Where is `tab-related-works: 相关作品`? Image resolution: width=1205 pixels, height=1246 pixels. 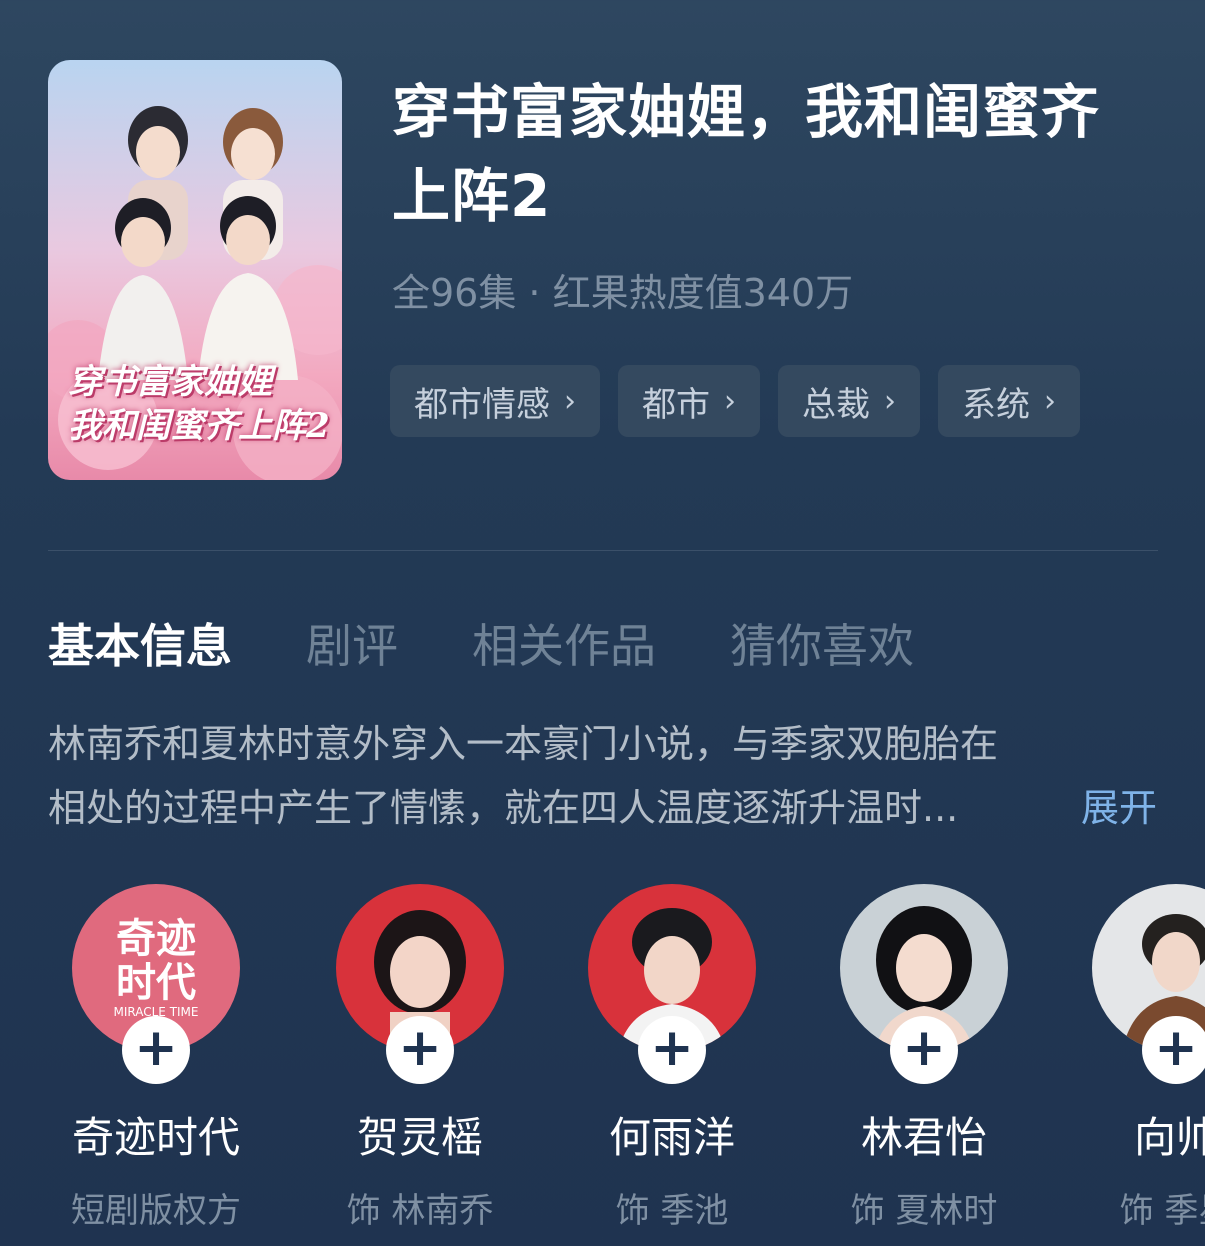 tab-related-works: 相关作品 is located at coordinates (564, 643).